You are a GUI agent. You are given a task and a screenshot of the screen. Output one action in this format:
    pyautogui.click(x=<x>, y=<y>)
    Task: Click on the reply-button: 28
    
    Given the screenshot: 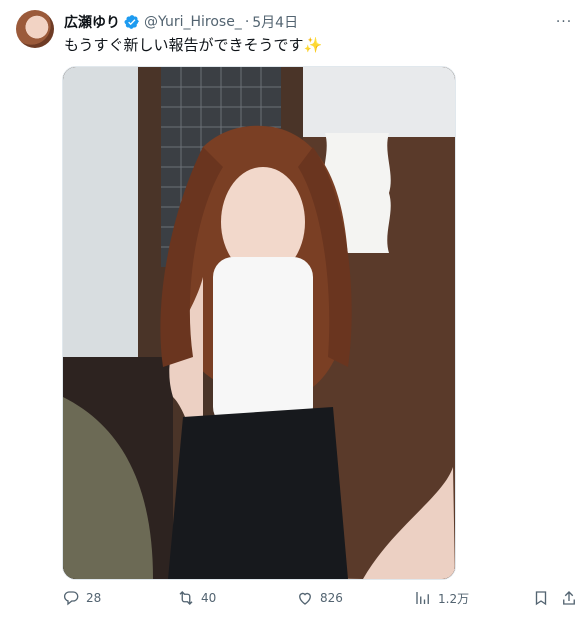 What is the action you would take?
    pyautogui.click(x=81, y=598)
    